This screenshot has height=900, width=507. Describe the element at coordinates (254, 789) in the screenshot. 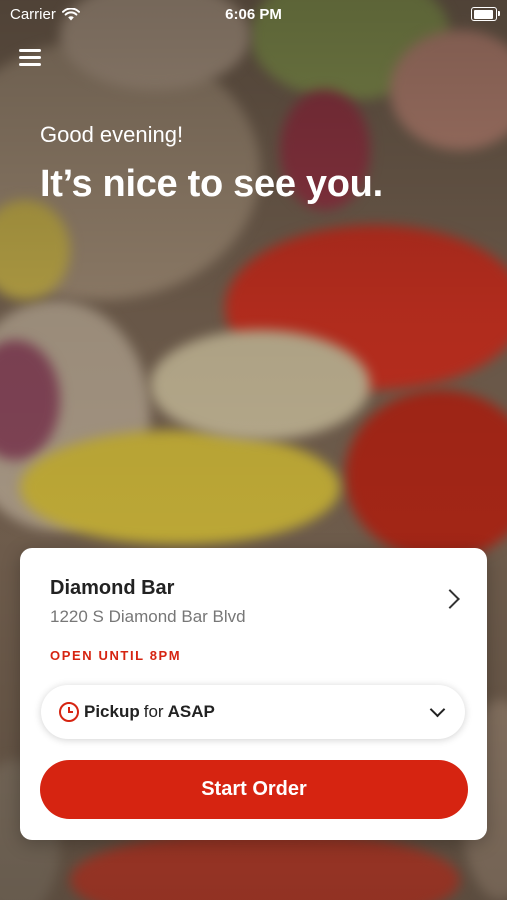

I see `start-order-button: Start Order` at that location.